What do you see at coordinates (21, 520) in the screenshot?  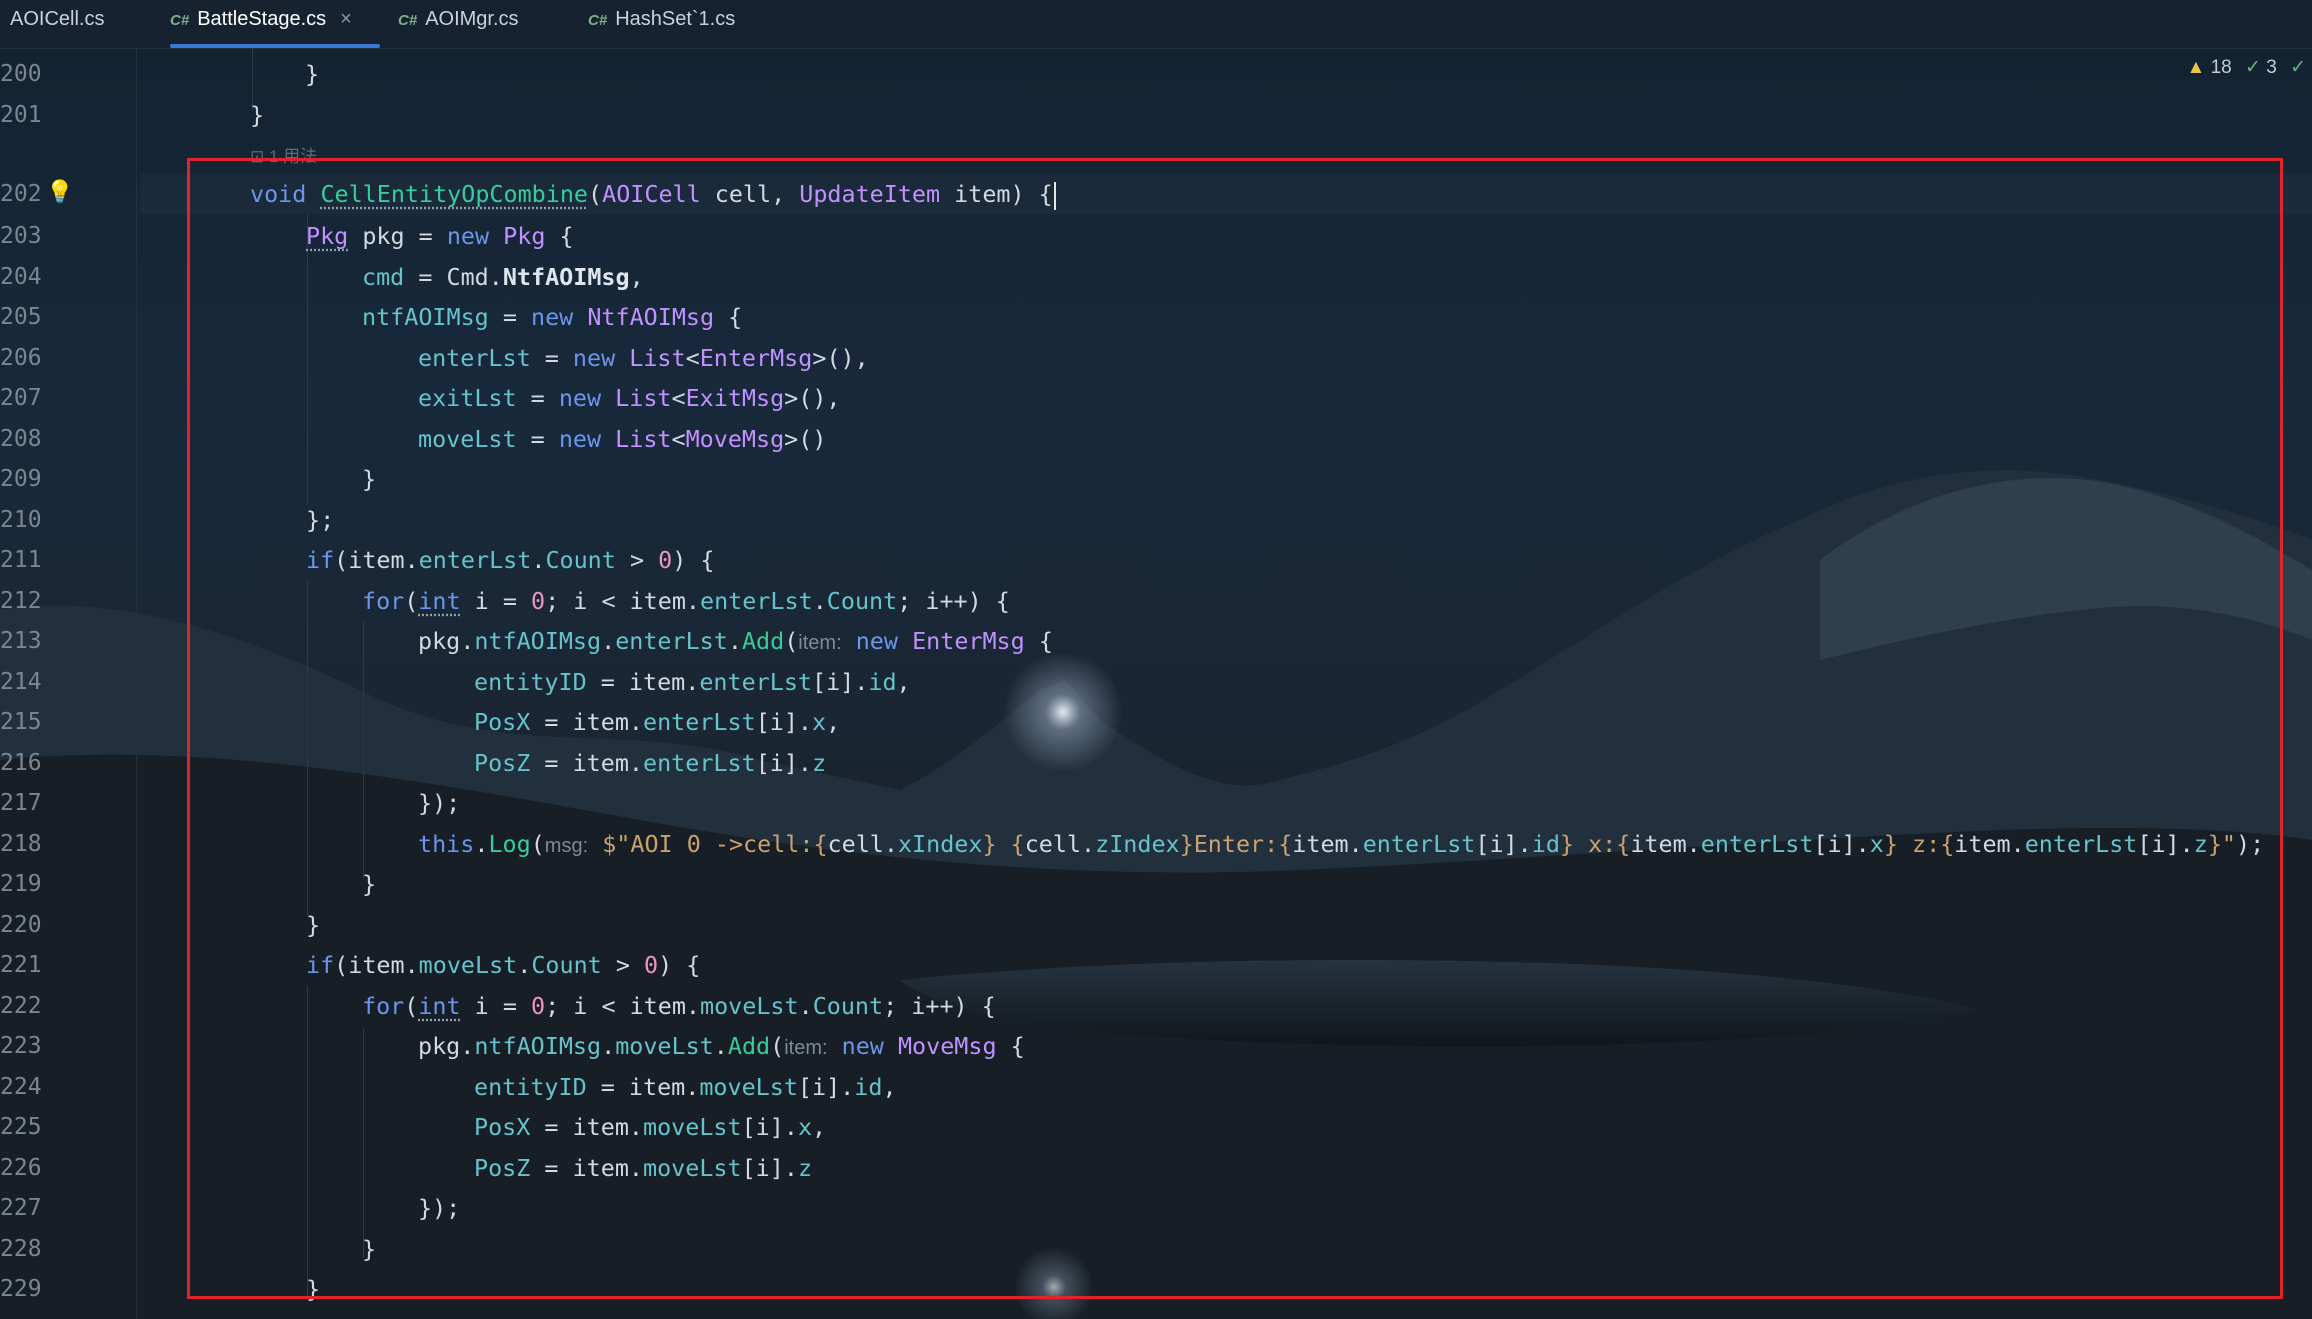 I see `line-number: 210` at bounding box center [21, 520].